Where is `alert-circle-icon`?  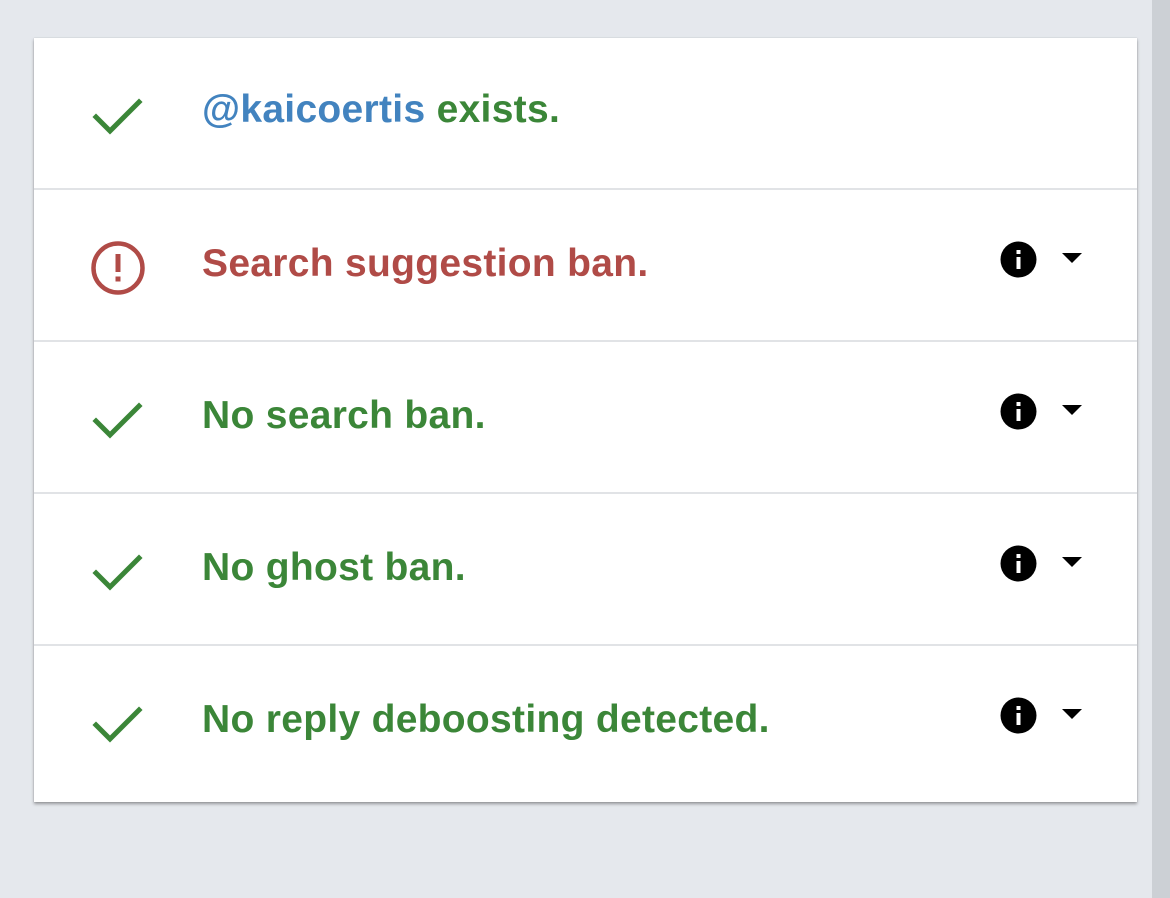 alert-circle-icon is located at coordinates (118, 268).